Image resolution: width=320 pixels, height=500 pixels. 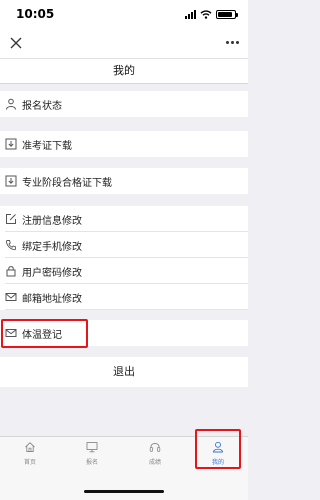 What do you see at coordinates (30, 447) in the screenshot?
I see `home-icon` at bounding box center [30, 447].